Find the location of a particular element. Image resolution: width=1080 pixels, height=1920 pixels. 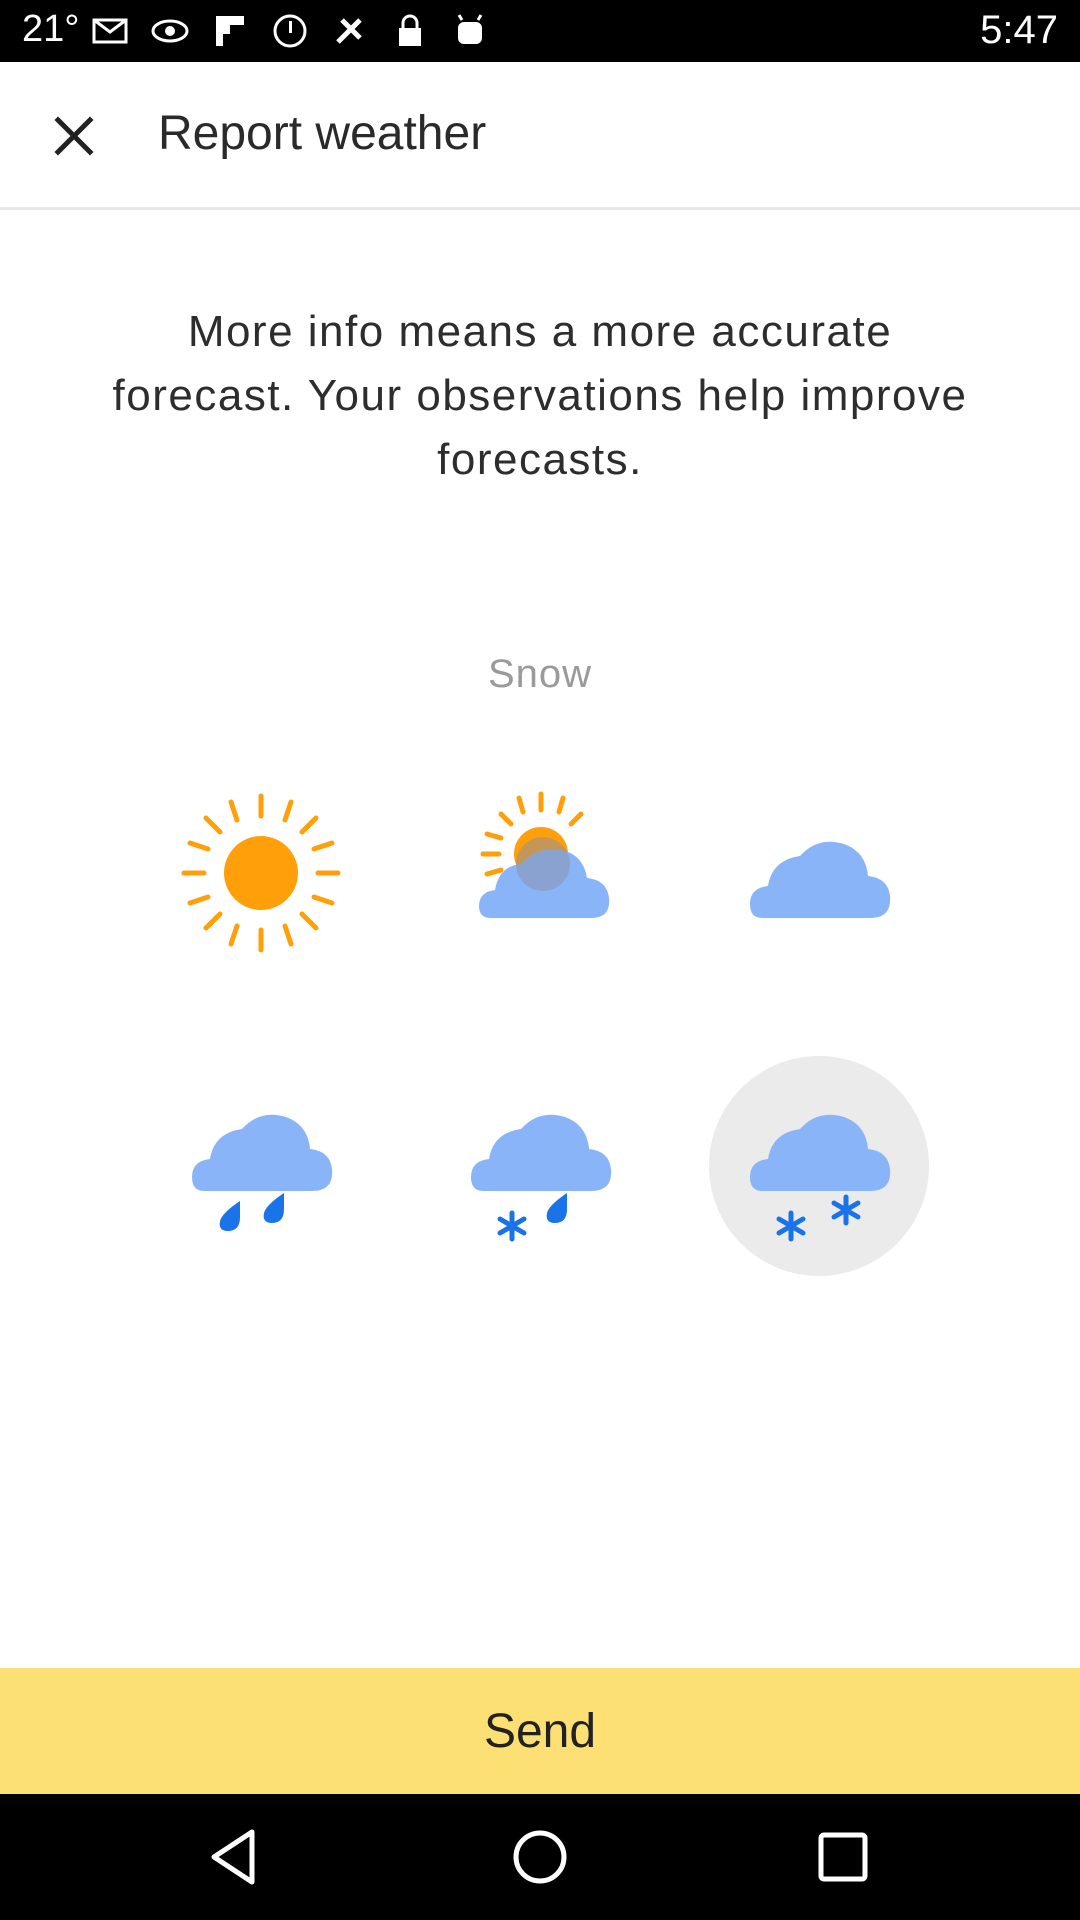

rain-icon is located at coordinates (262, 1172).